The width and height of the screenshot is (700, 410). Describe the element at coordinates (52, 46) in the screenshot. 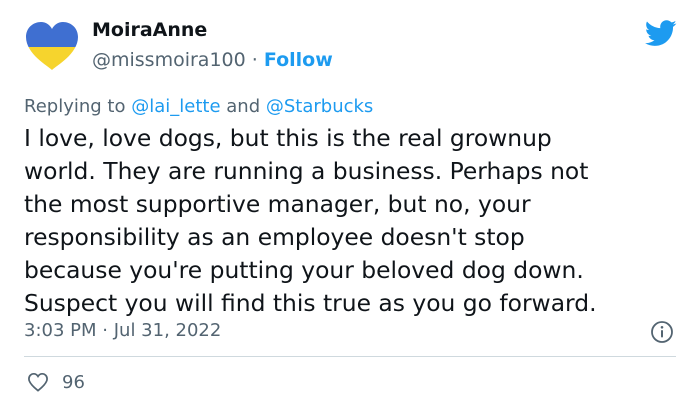

I see `avatar` at that location.